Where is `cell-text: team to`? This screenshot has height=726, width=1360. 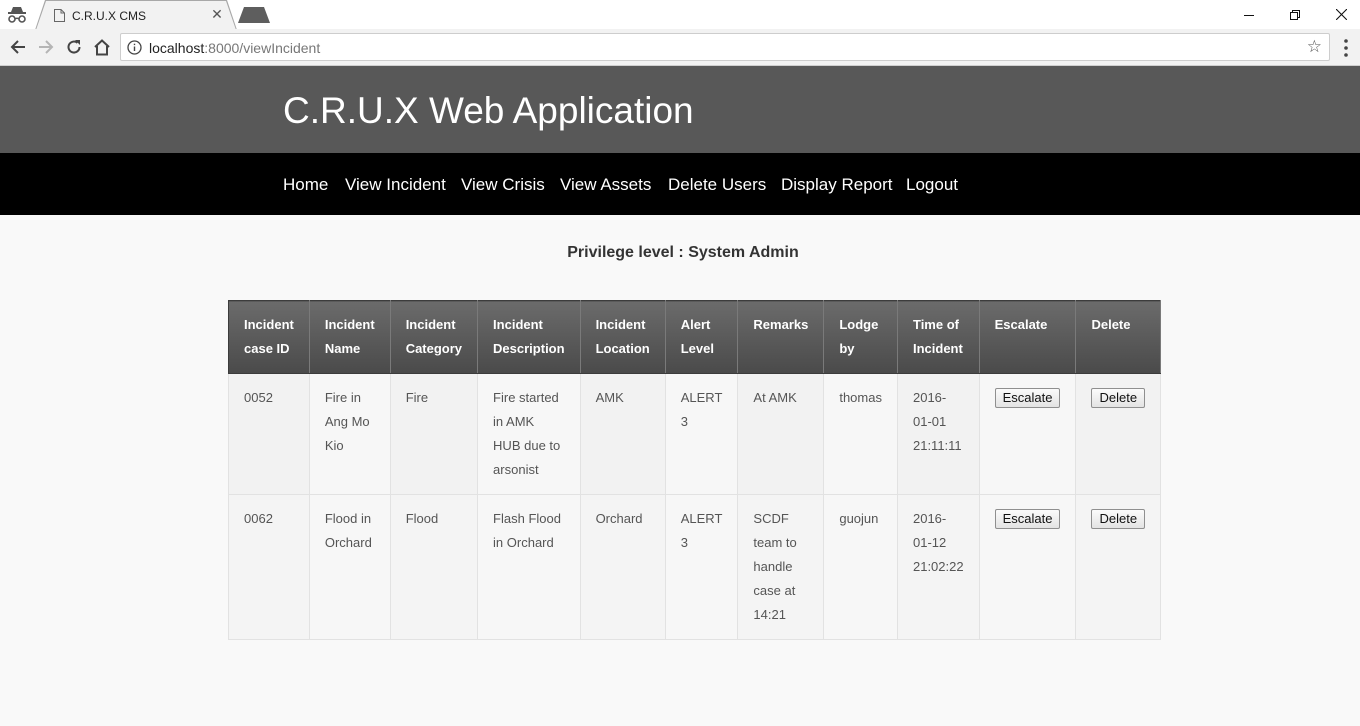 cell-text: team to is located at coordinates (775, 542).